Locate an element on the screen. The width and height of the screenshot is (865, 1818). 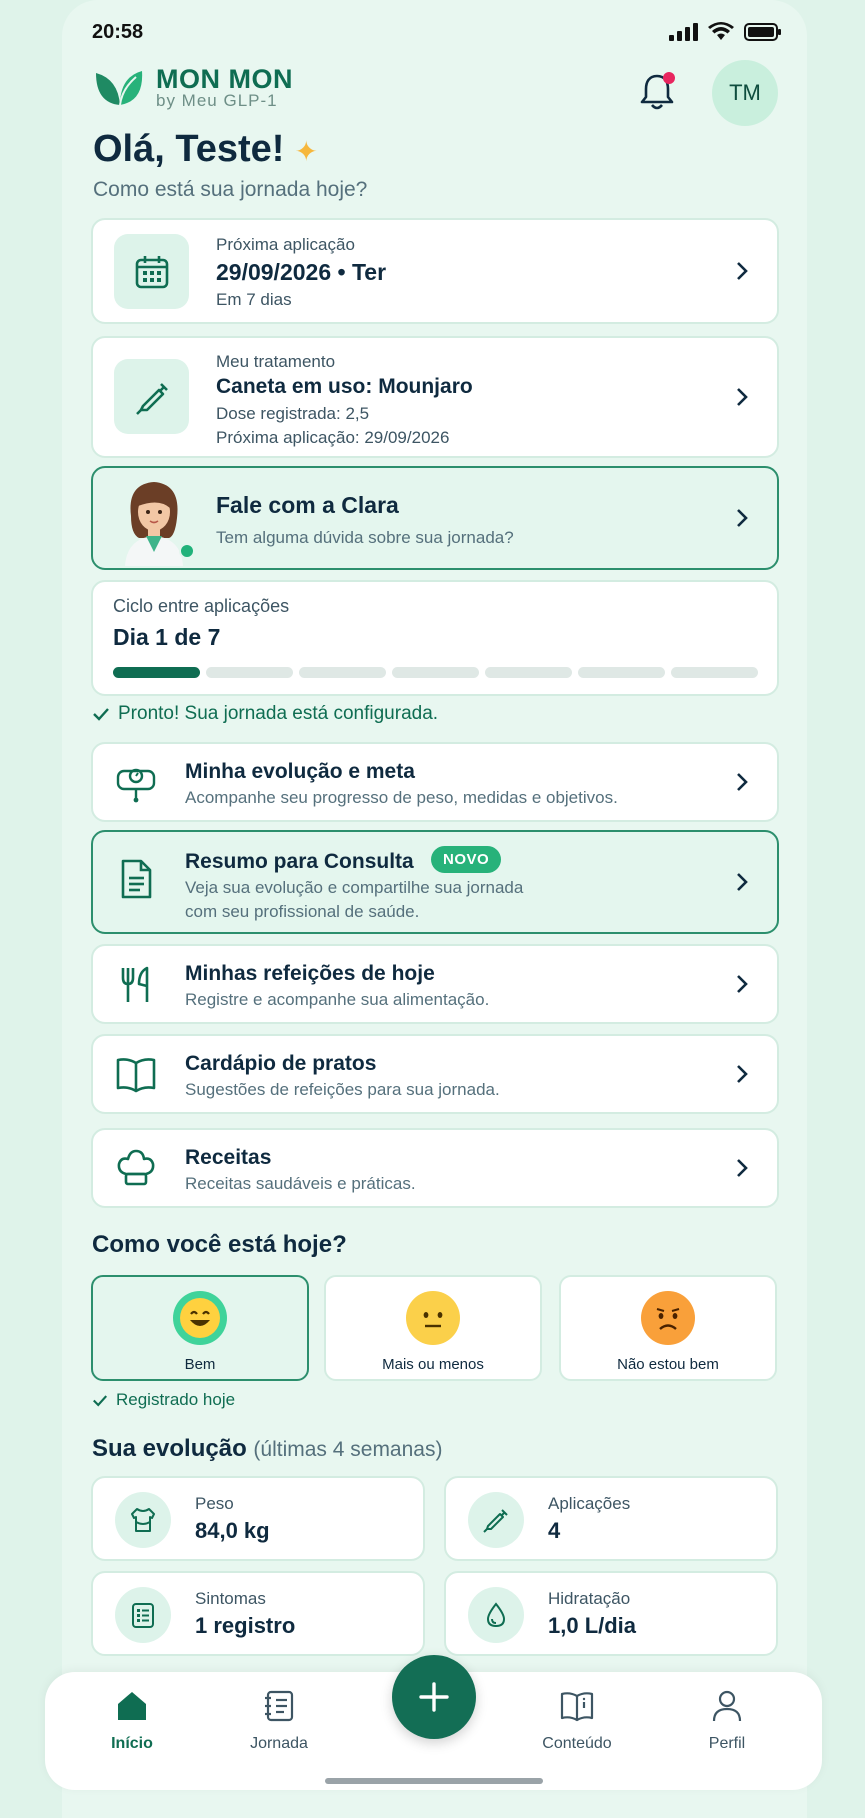
home-indicator is located at coordinates (434, 1781).